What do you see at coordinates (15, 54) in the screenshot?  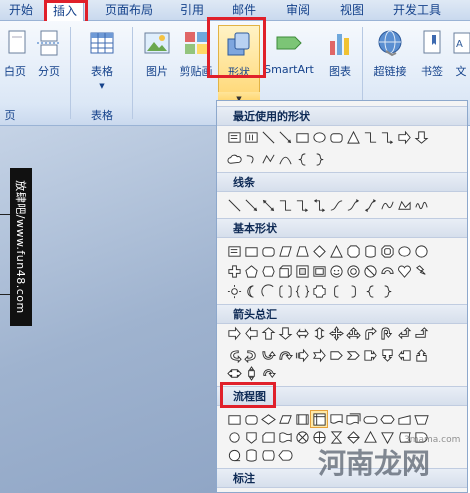 I see `blank-page-button: 白页` at bounding box center [15, 54].